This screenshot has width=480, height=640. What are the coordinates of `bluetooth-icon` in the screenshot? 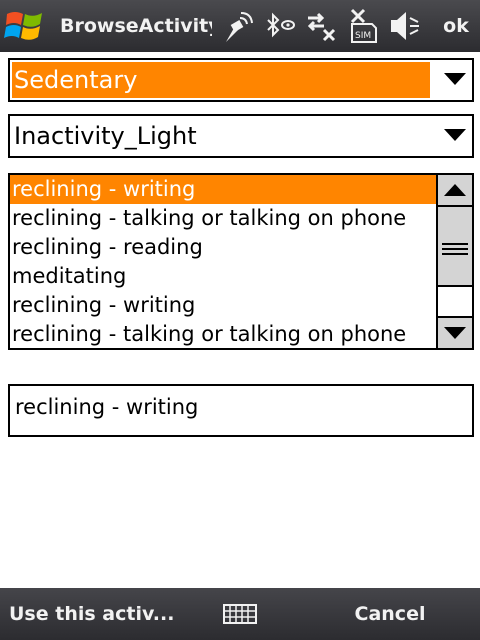 It's located at (281, 25).